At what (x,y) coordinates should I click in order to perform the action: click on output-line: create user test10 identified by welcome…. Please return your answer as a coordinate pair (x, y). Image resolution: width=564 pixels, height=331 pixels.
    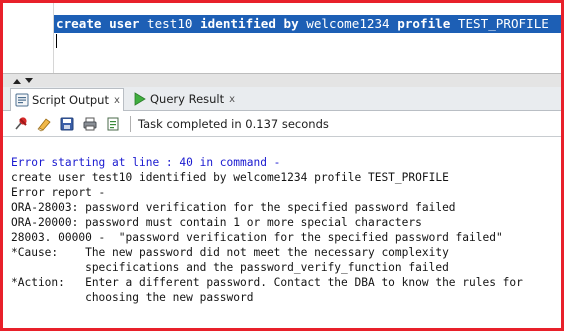
    Looking at the image, I should click on (230, 177).